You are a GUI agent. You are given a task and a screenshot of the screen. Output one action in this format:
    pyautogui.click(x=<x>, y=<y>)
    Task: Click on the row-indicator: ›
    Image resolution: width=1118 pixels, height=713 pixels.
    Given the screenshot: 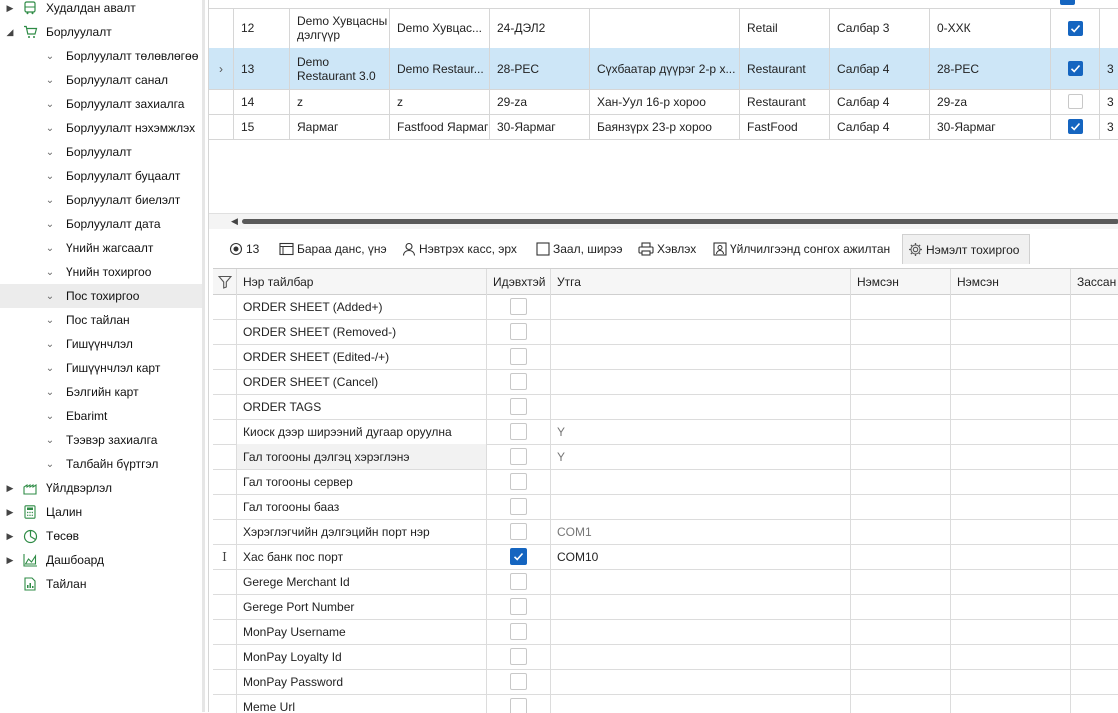 What is the action you would take?
    pyautogui.click(x=221, y=68)
    